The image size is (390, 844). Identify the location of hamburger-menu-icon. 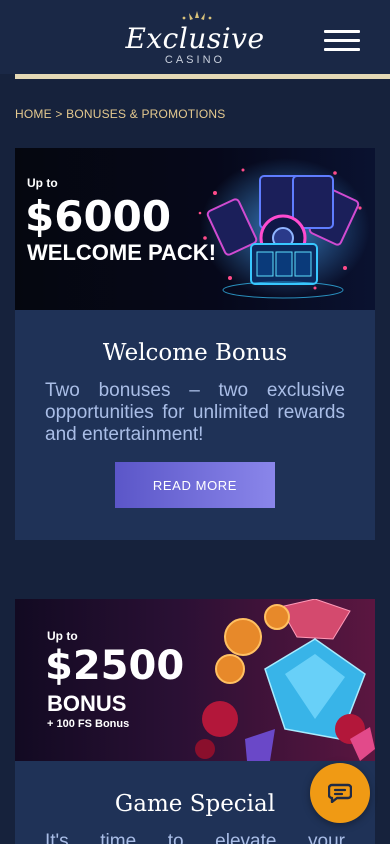
(342, 40).